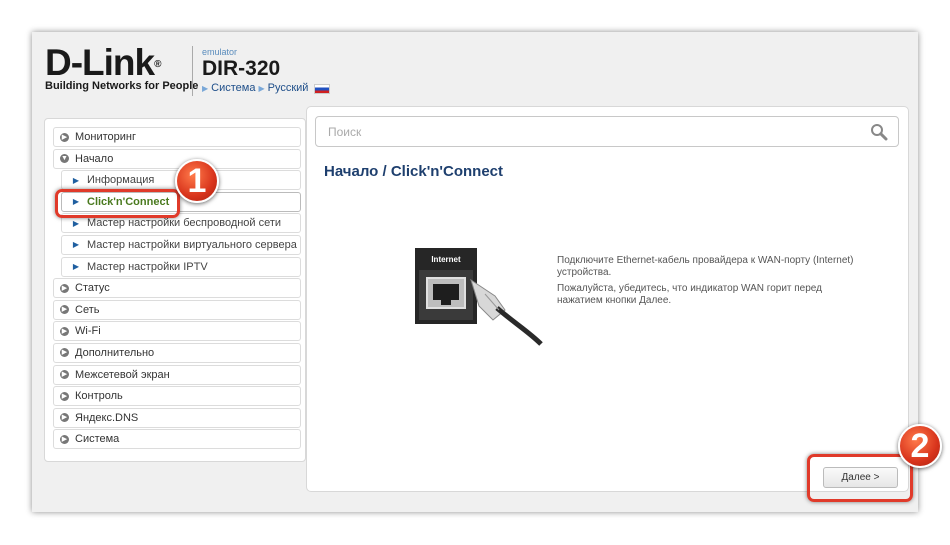  I want to click on ethernet-port-illustration: Internet, so click(479, 297).